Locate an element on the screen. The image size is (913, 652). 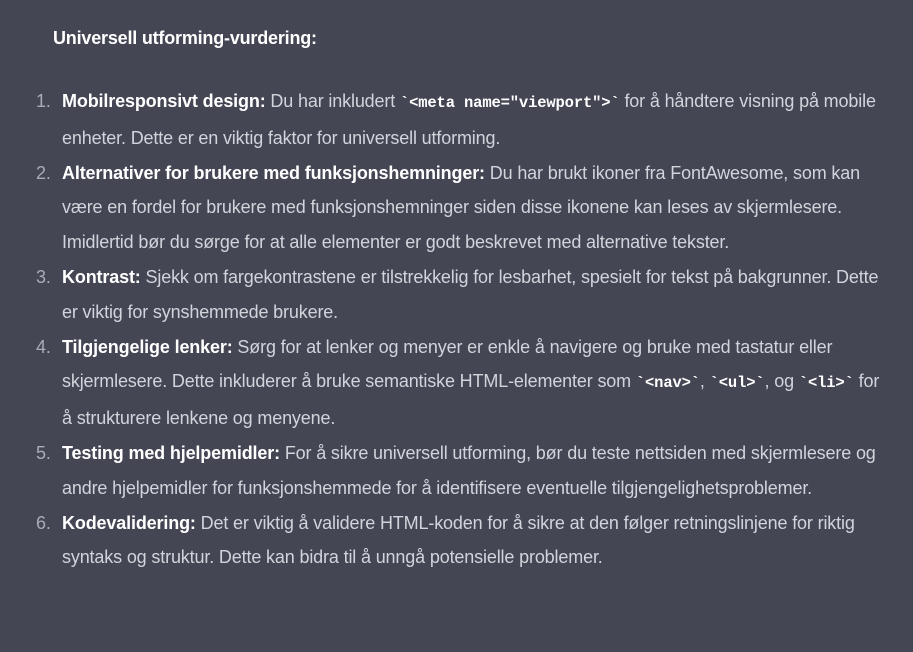
item-number: 3. is located at coordinates (43, 276).